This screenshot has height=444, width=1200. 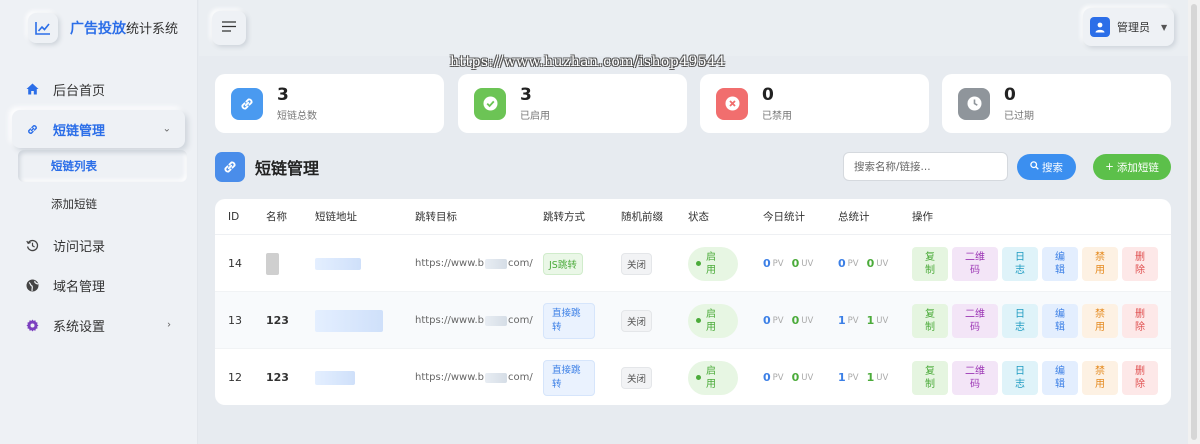 I want to click on search-button-label: 搜索, so click(x=1052, y=167).